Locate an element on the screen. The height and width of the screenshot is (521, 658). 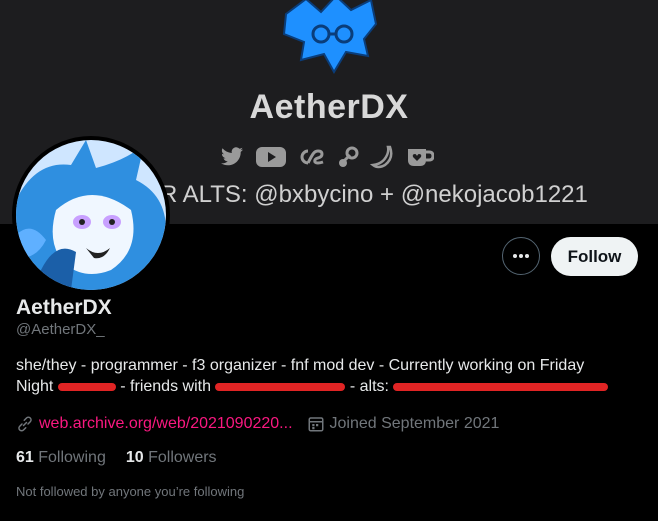
twitter-icon is located at coordinates (232, 156).